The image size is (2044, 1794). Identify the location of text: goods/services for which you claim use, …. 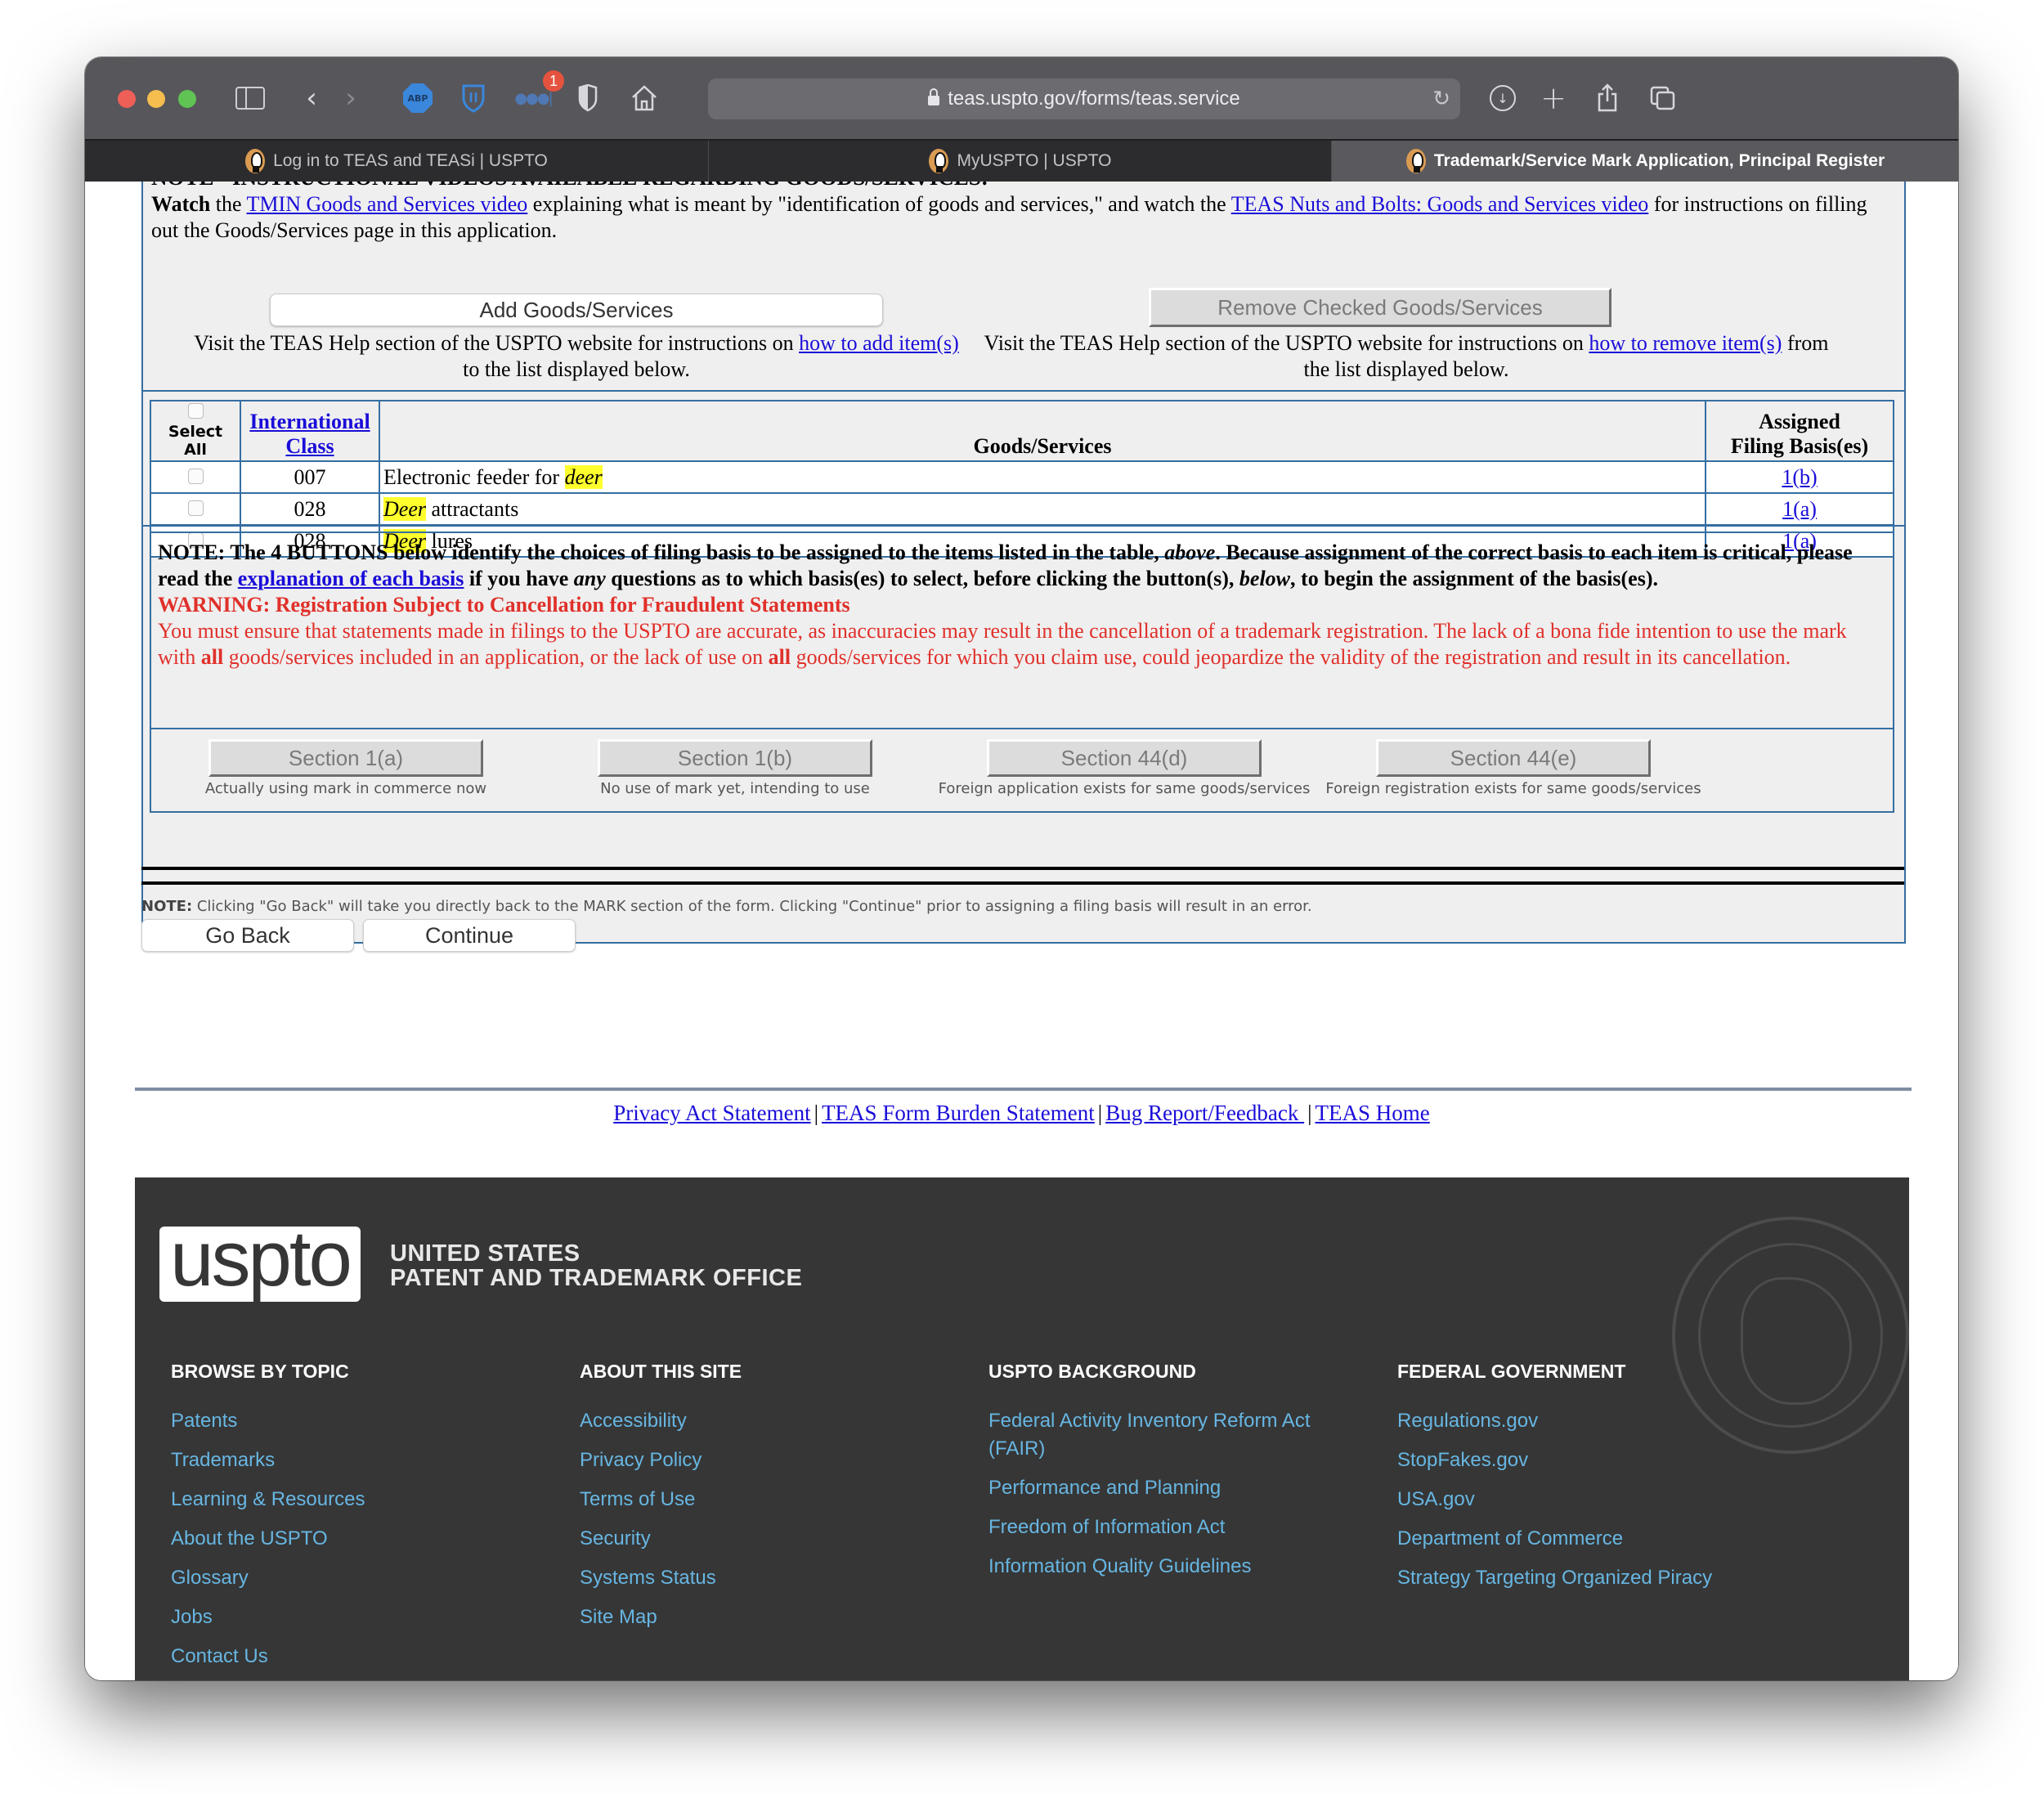
(1291, 657).